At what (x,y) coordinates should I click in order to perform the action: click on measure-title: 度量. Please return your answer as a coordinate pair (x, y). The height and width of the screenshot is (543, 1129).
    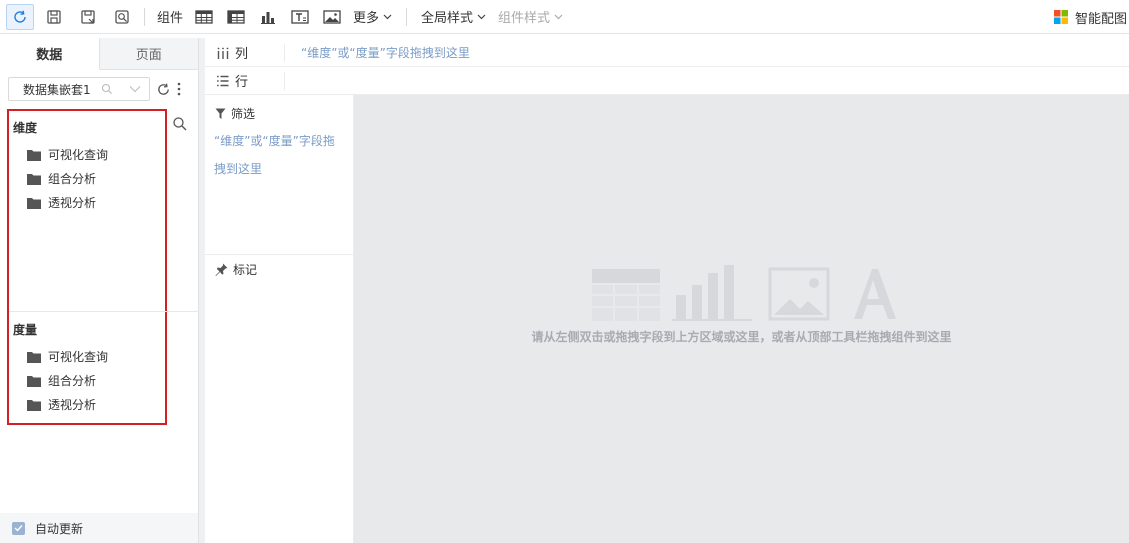
    Looking at the image, I should click on (25, 330).